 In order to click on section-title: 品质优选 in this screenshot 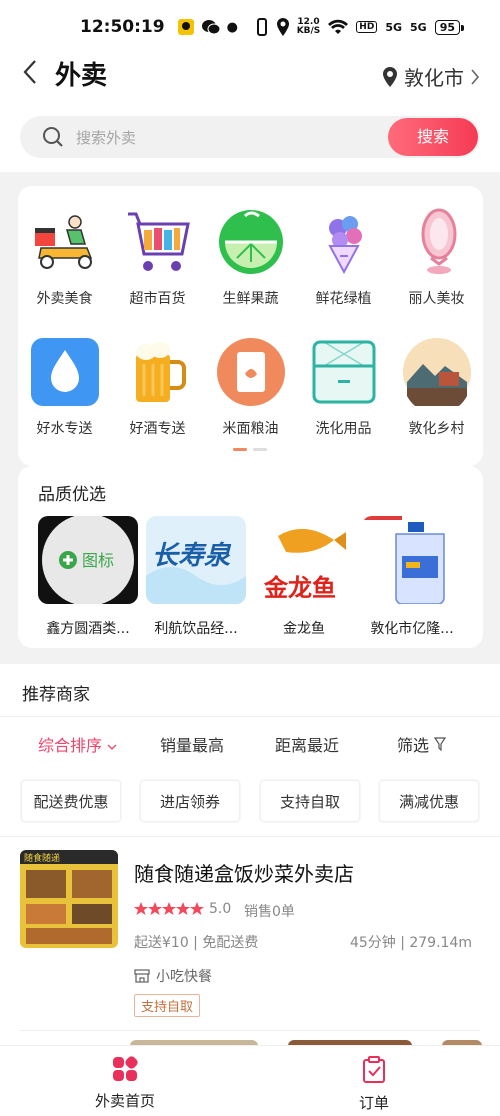, I will do `click(72, 495)`.